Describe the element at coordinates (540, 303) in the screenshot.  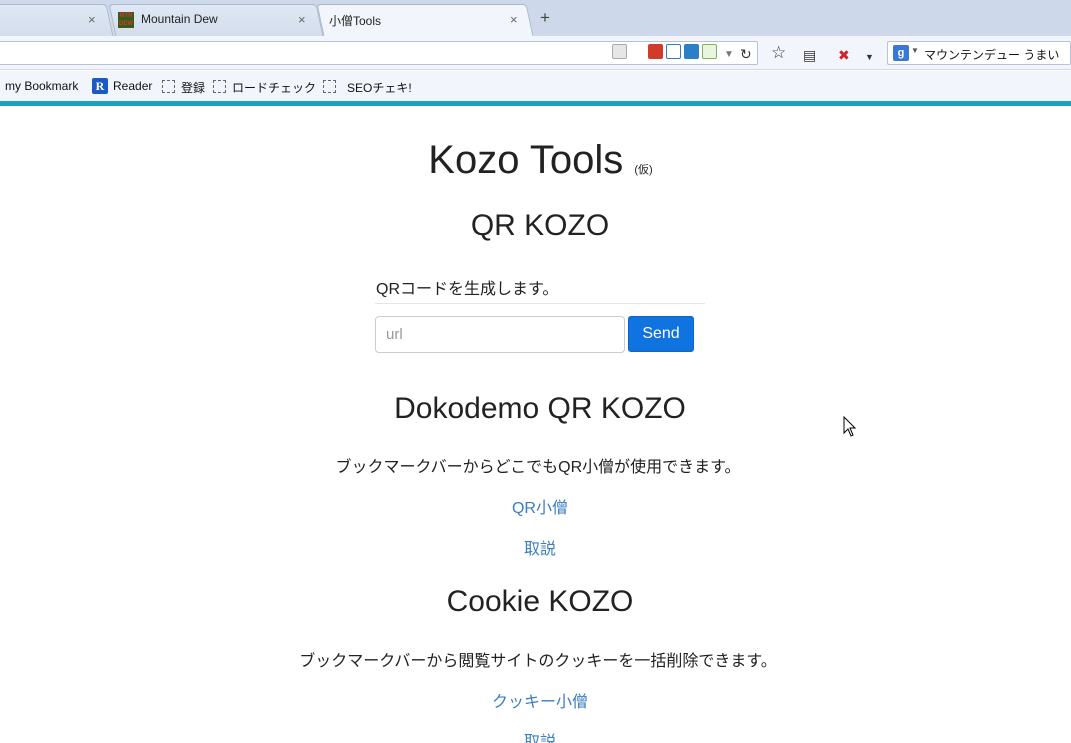
I see `divider` at that location.